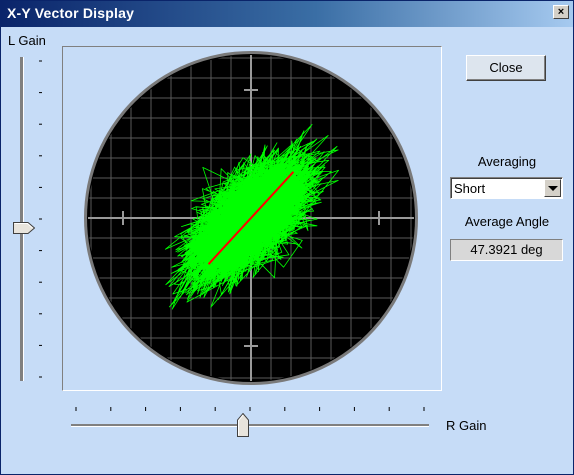 Image resolution: width=574 pixels, height=475 pixels. I want to click on averaging-select: Short, so click(506, 188).